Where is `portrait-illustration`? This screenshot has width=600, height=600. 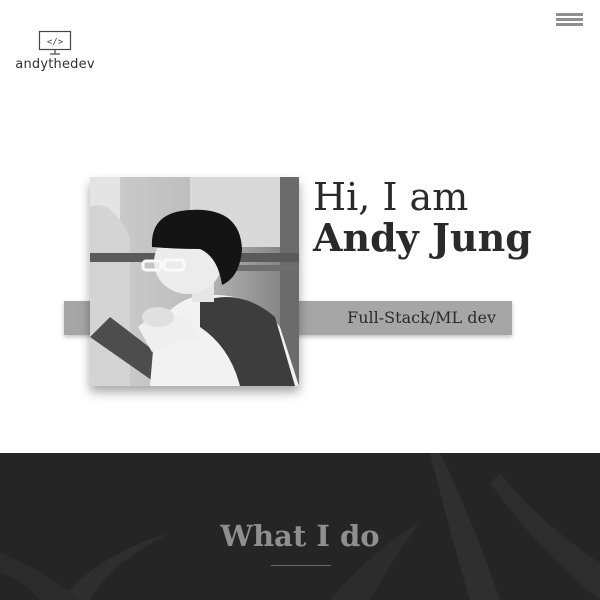
portrait-illustration is located at coordinates (194, 281).